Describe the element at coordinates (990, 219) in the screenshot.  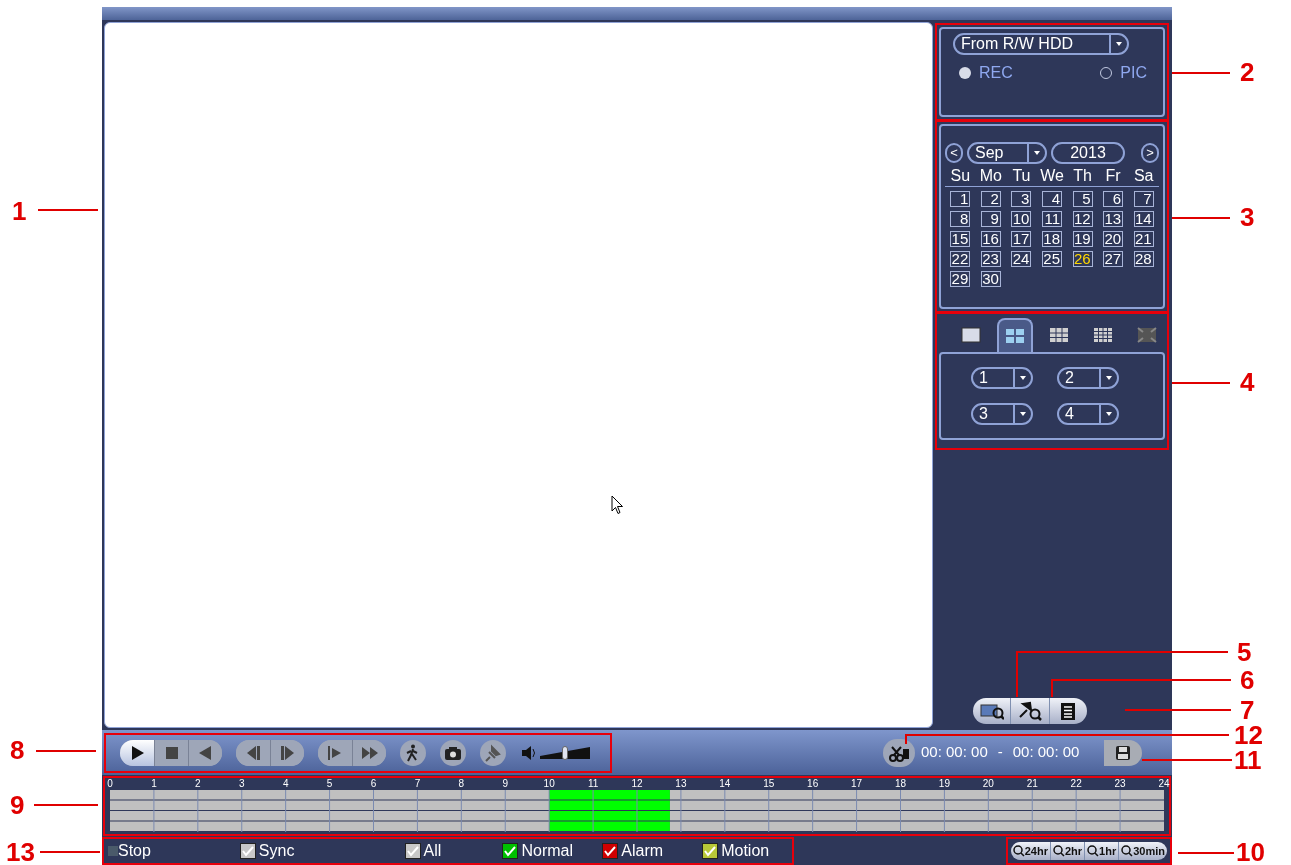
I see `calendar-day: 9` at that location.